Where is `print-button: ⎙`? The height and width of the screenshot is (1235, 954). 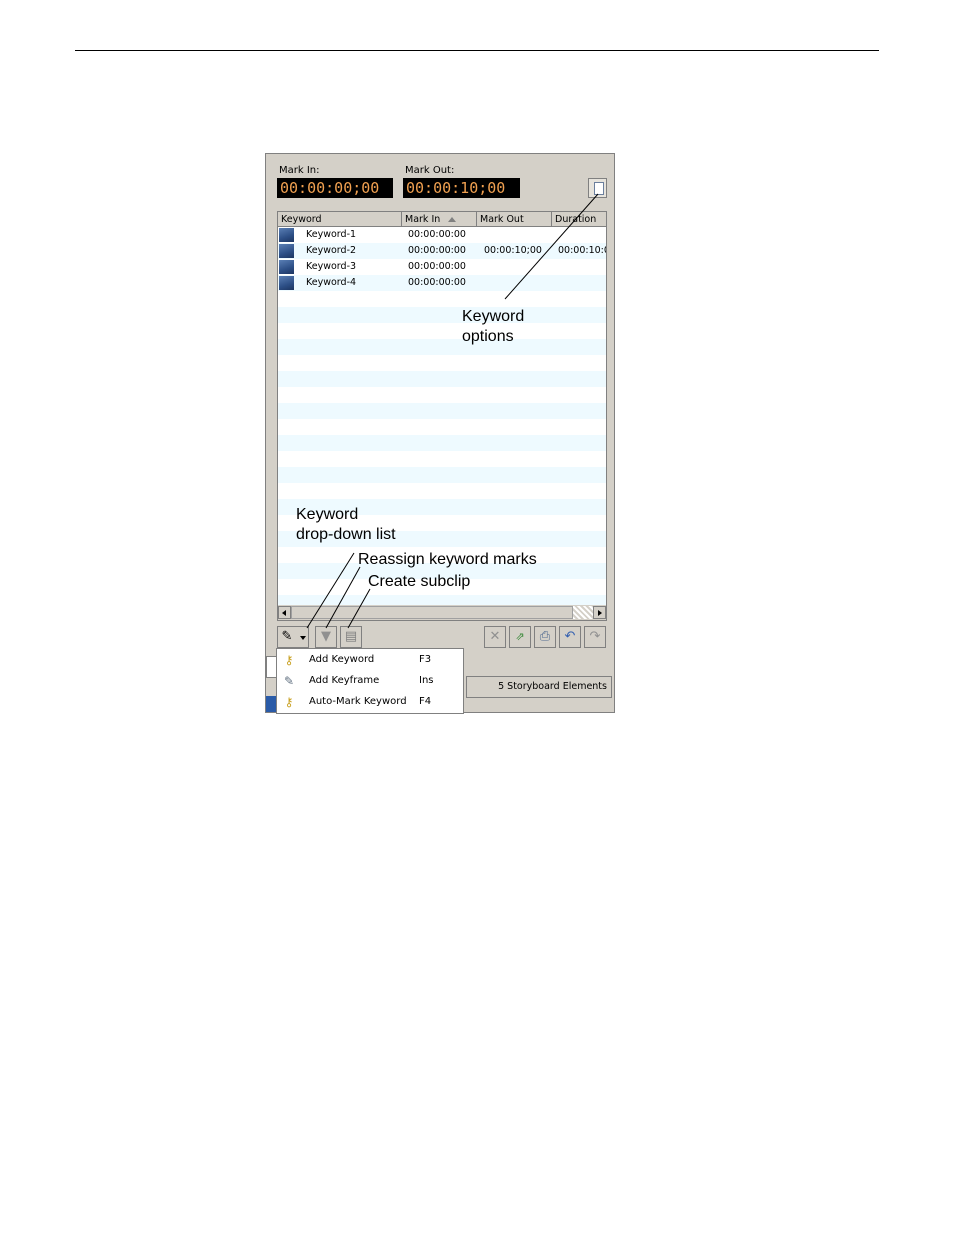
print-button: ⎙ is located at coordinates (545, 637).